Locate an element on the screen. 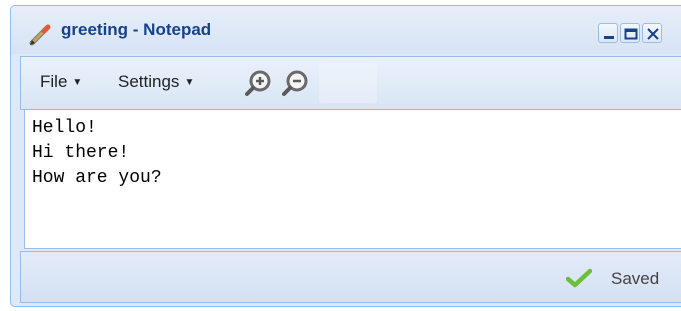 Image resolution: width=681 pixels, height=311 pixels. settings-menu: Settings ▼ is located at coordinates (156, 82).